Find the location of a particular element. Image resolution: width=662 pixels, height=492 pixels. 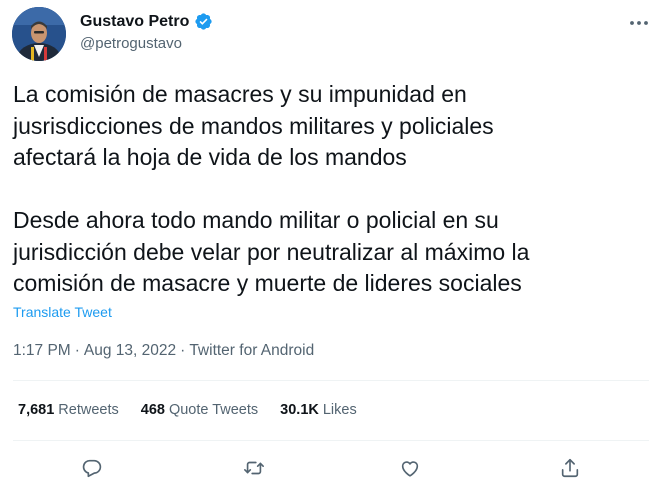

tweet-date: Aug 13, 2022 is located at coordinates (130, 351).